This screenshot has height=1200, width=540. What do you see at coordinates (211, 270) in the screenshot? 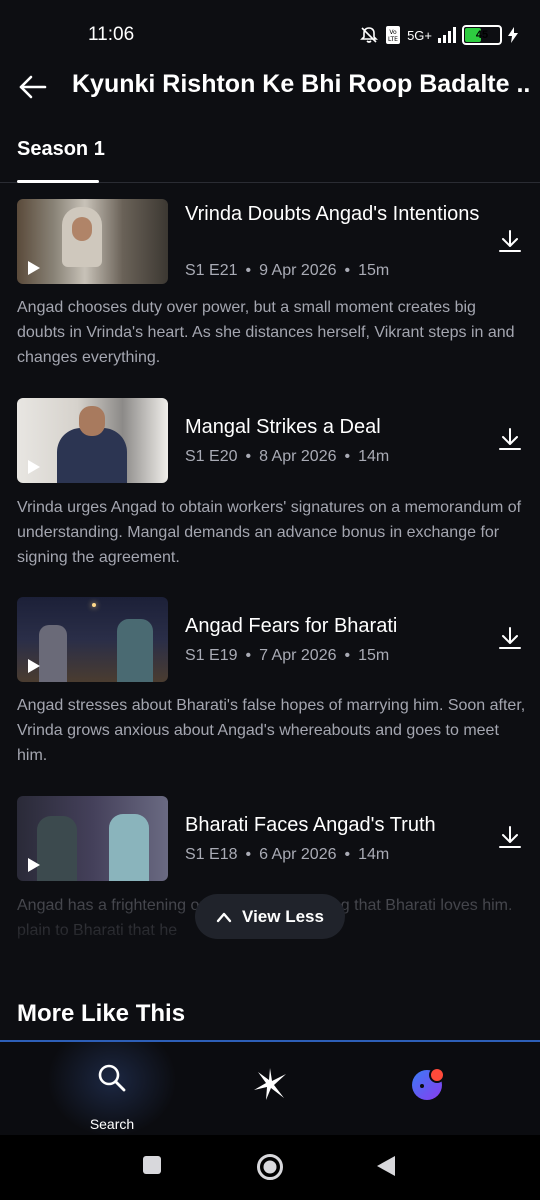
I see `episode-code: S1 E21` at bounding box center [211, 270].